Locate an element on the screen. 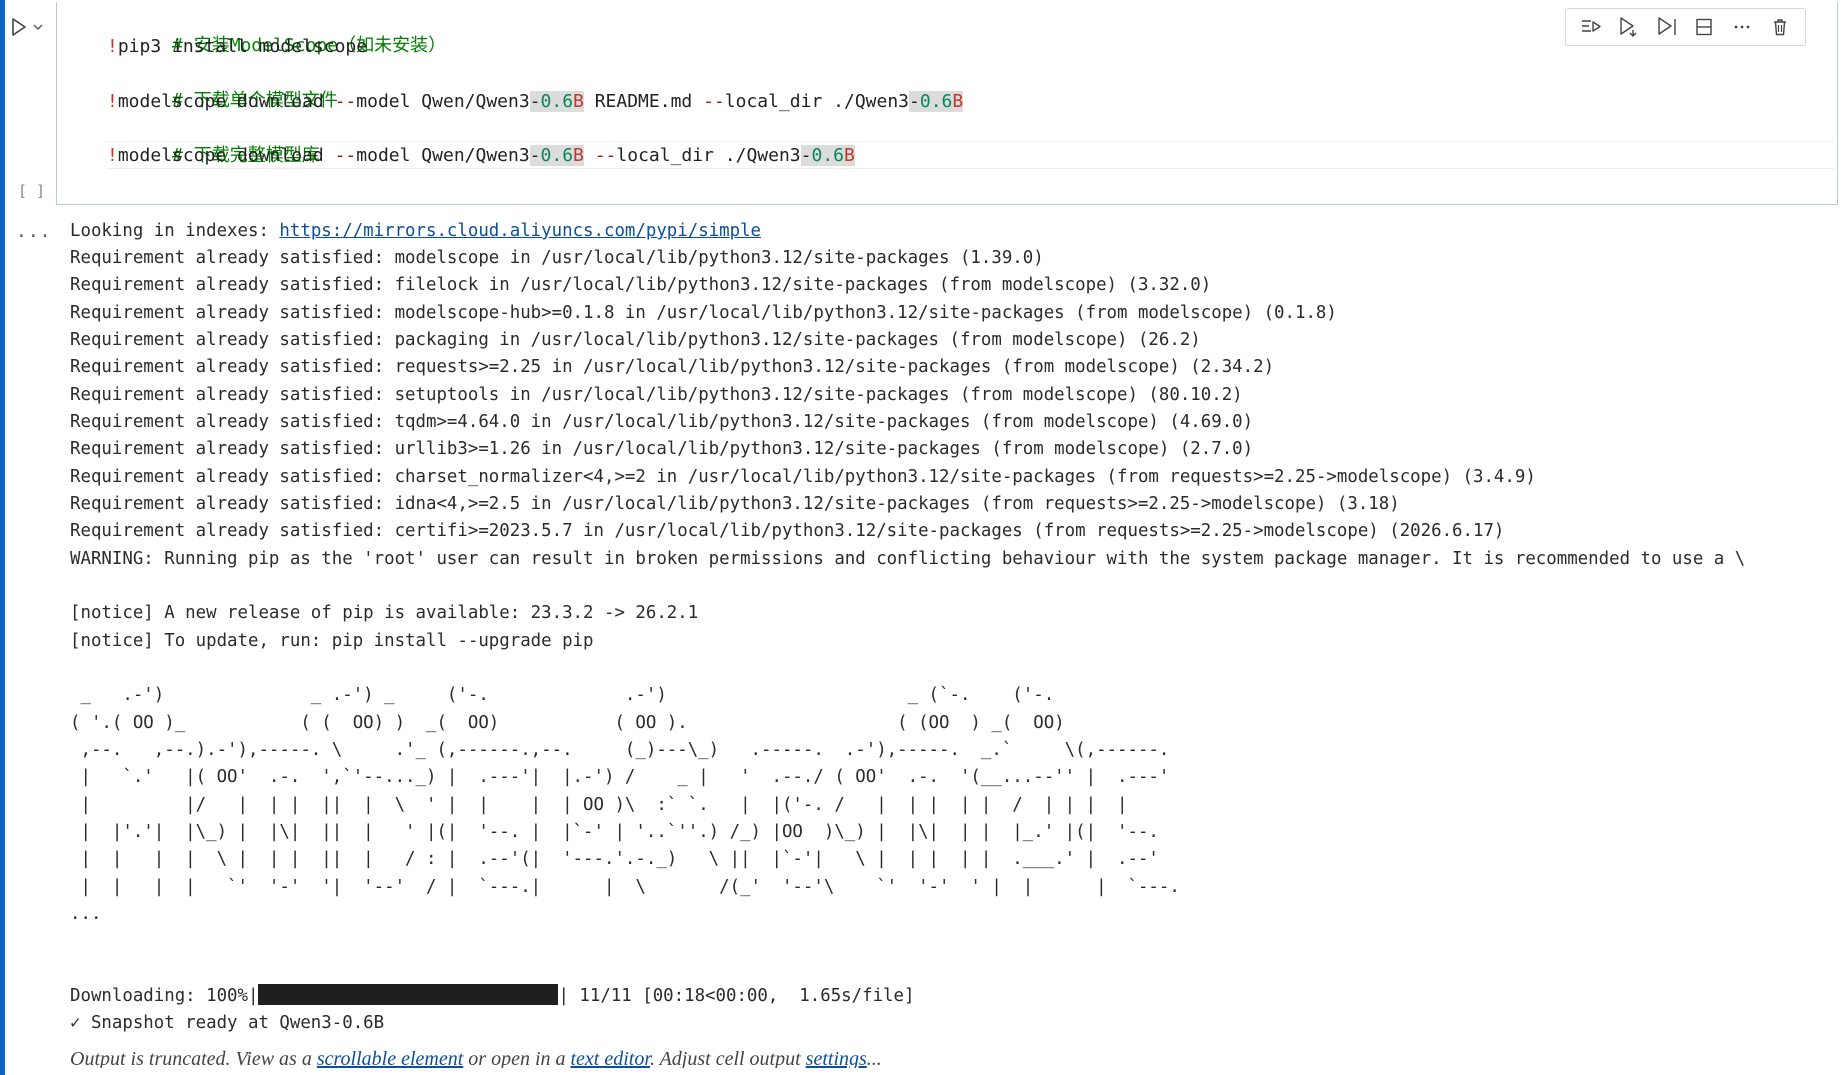 The width and height of the screenshot is (1844, 1075). execution-count: [ ] is located at coordinates (32, 191).